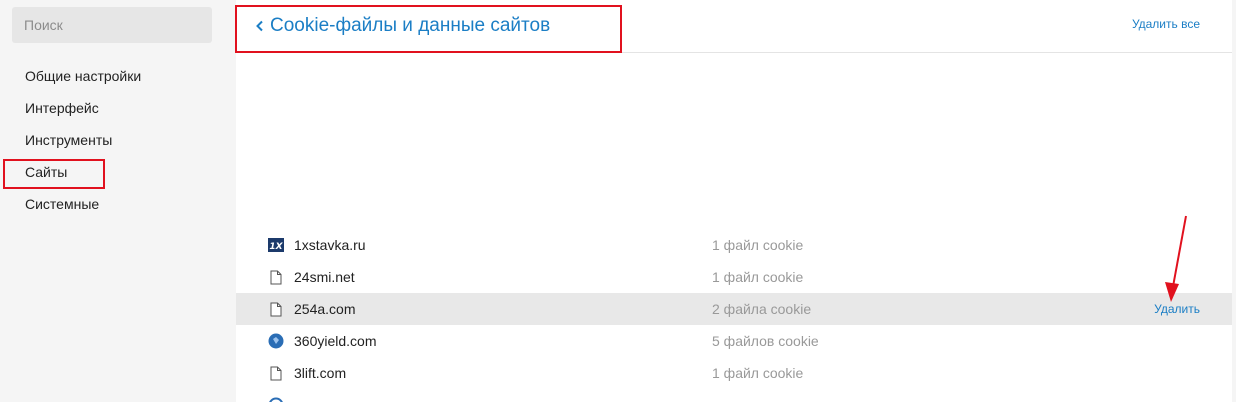 Image resolution: width=1236 pixels, height=402 pixels. I want to click on annotation-arrow-icon, so click(1176, 258).